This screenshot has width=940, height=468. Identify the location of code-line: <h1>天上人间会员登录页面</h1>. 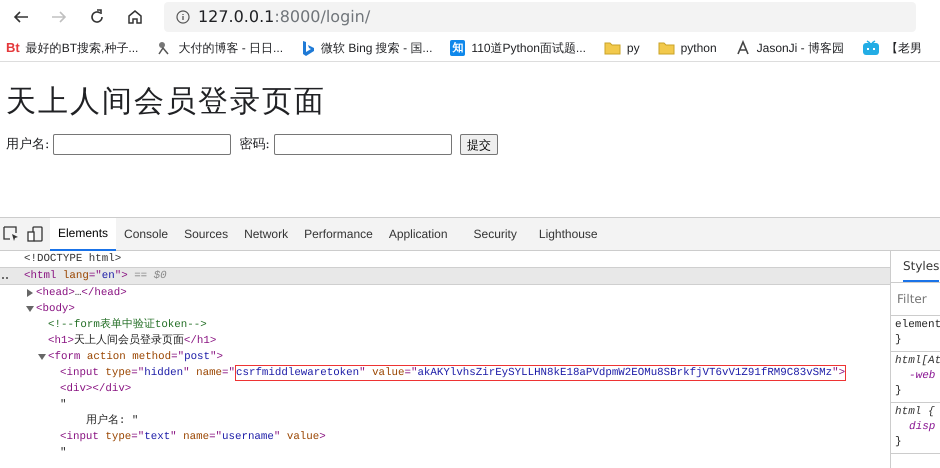
(132, 341).